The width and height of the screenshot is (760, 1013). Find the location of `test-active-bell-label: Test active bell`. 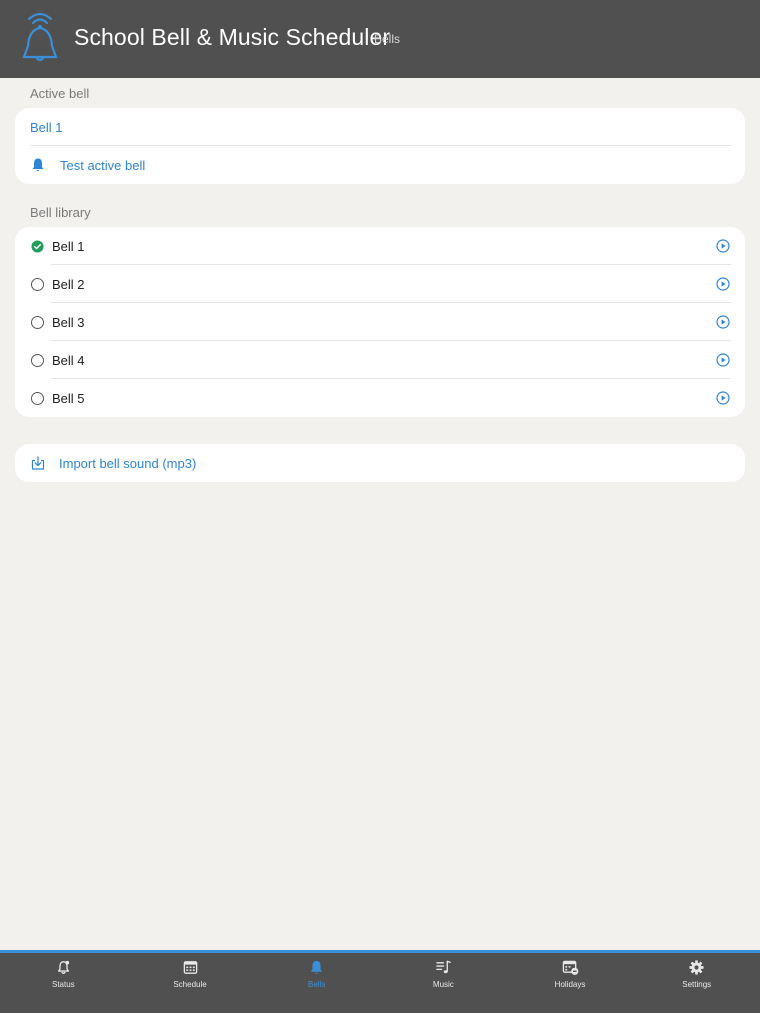

test-active-bell-label: Test active bell is located at coordinates (103, 165).